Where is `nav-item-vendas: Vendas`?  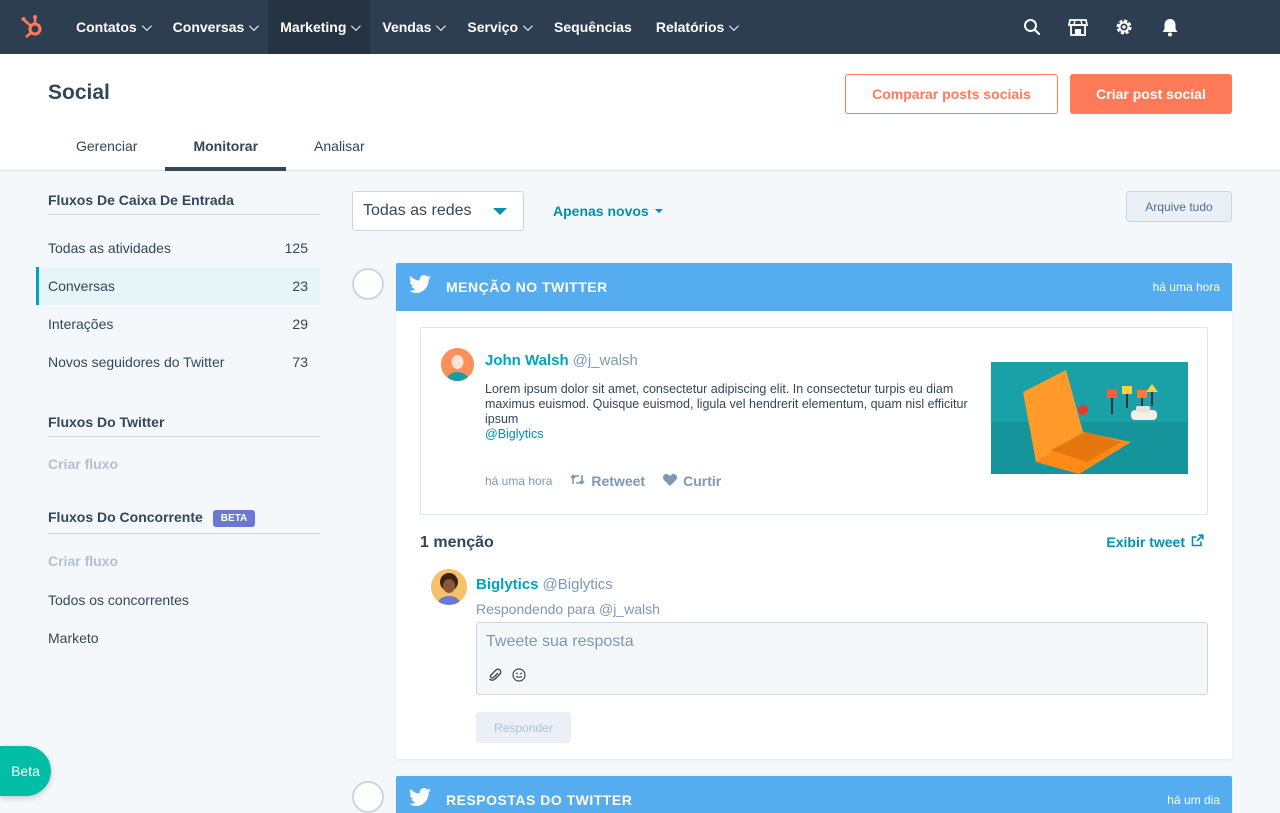 nav-item-vendas: Vendas is located at coordinates (412, 27).